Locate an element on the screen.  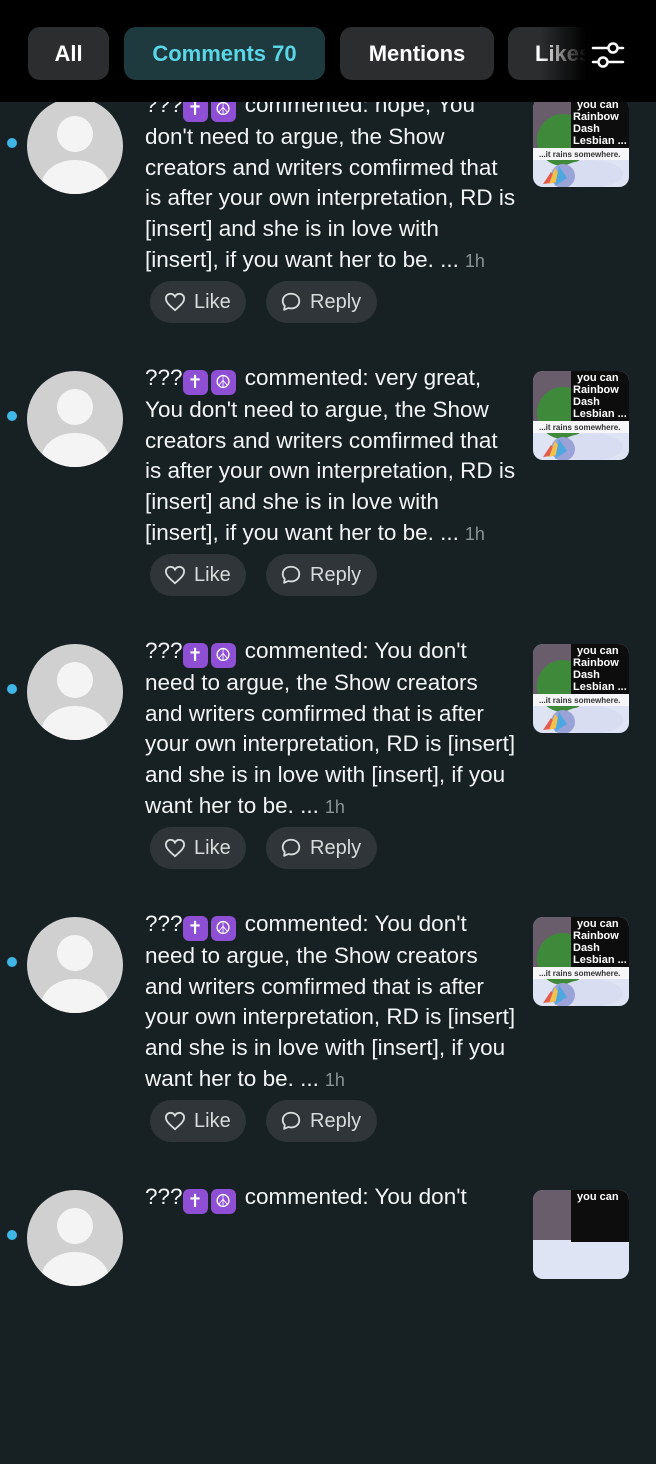
sliders-icon is located at coordinates (608, 55).